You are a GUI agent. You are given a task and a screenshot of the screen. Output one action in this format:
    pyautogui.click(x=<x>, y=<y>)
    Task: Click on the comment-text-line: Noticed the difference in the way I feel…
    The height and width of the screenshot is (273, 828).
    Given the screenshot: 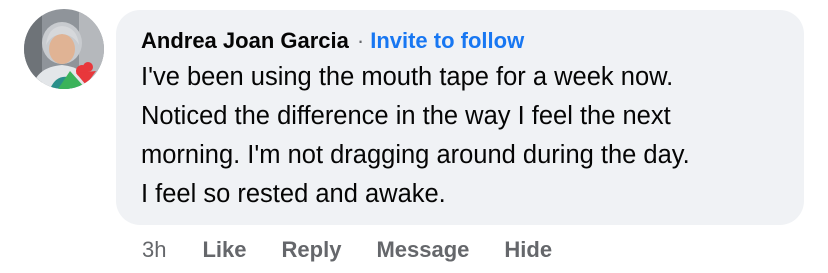 What is the action you would take?
    pyautogui.click(x=406, y=116)
    